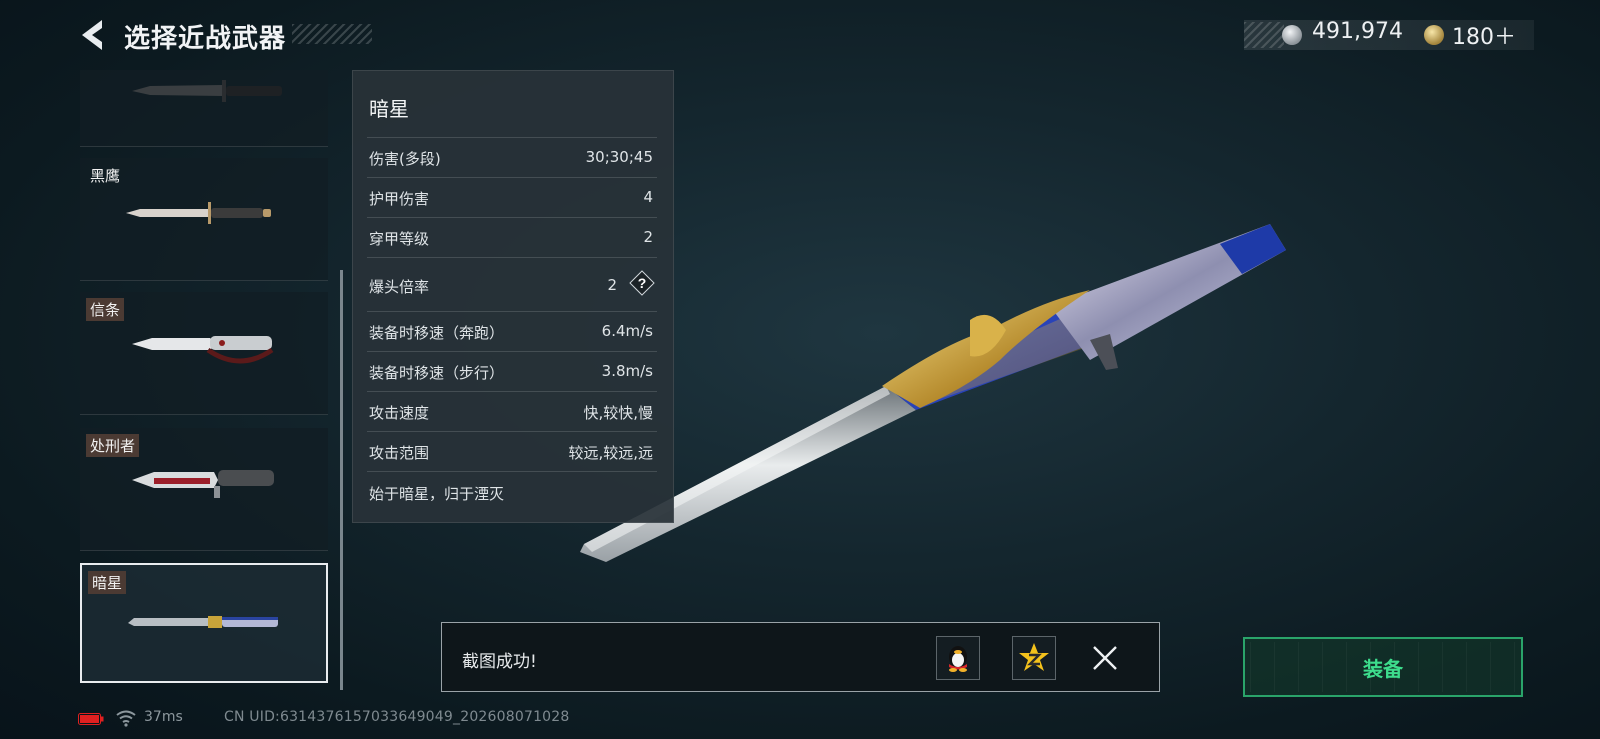  I want to click on gold-coin-icon, so click(1434, 35).